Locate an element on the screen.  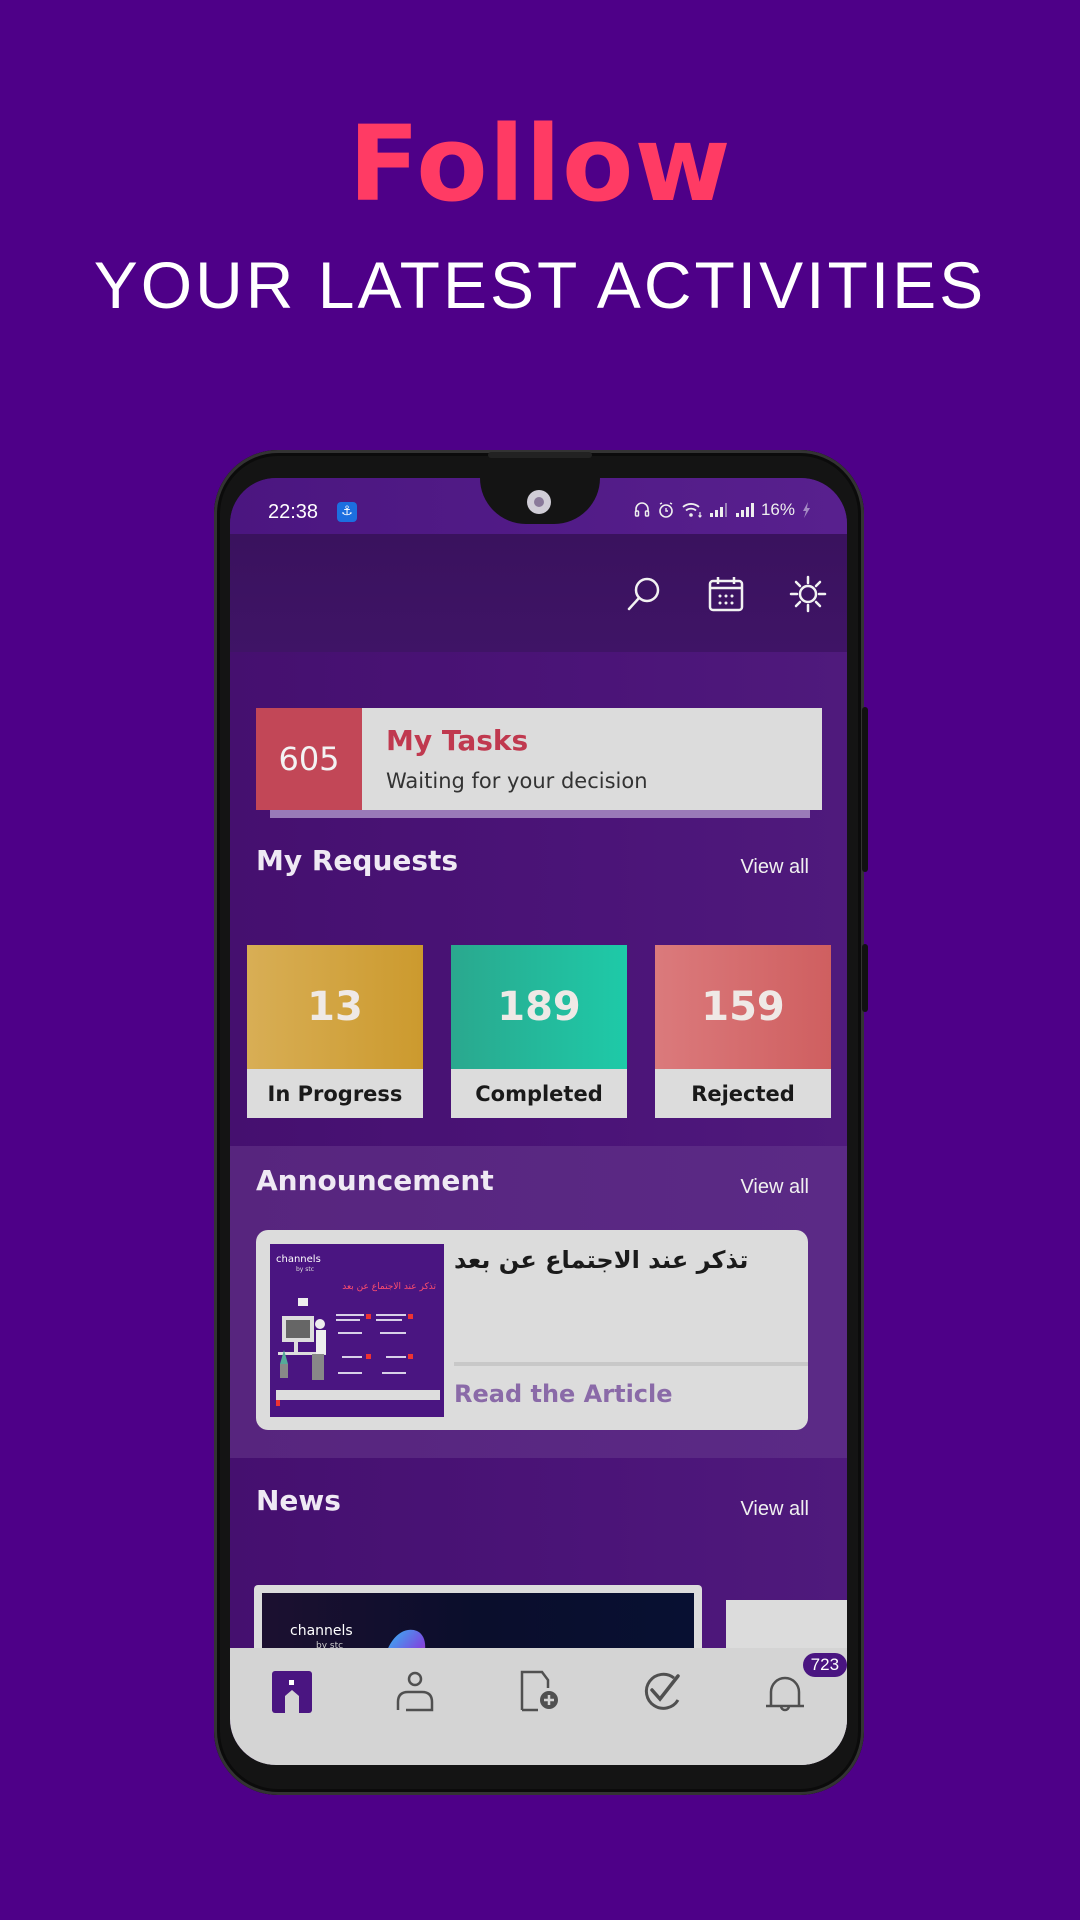
request-tile-completed: 189 Completed is located at coordinates (539, 1031).